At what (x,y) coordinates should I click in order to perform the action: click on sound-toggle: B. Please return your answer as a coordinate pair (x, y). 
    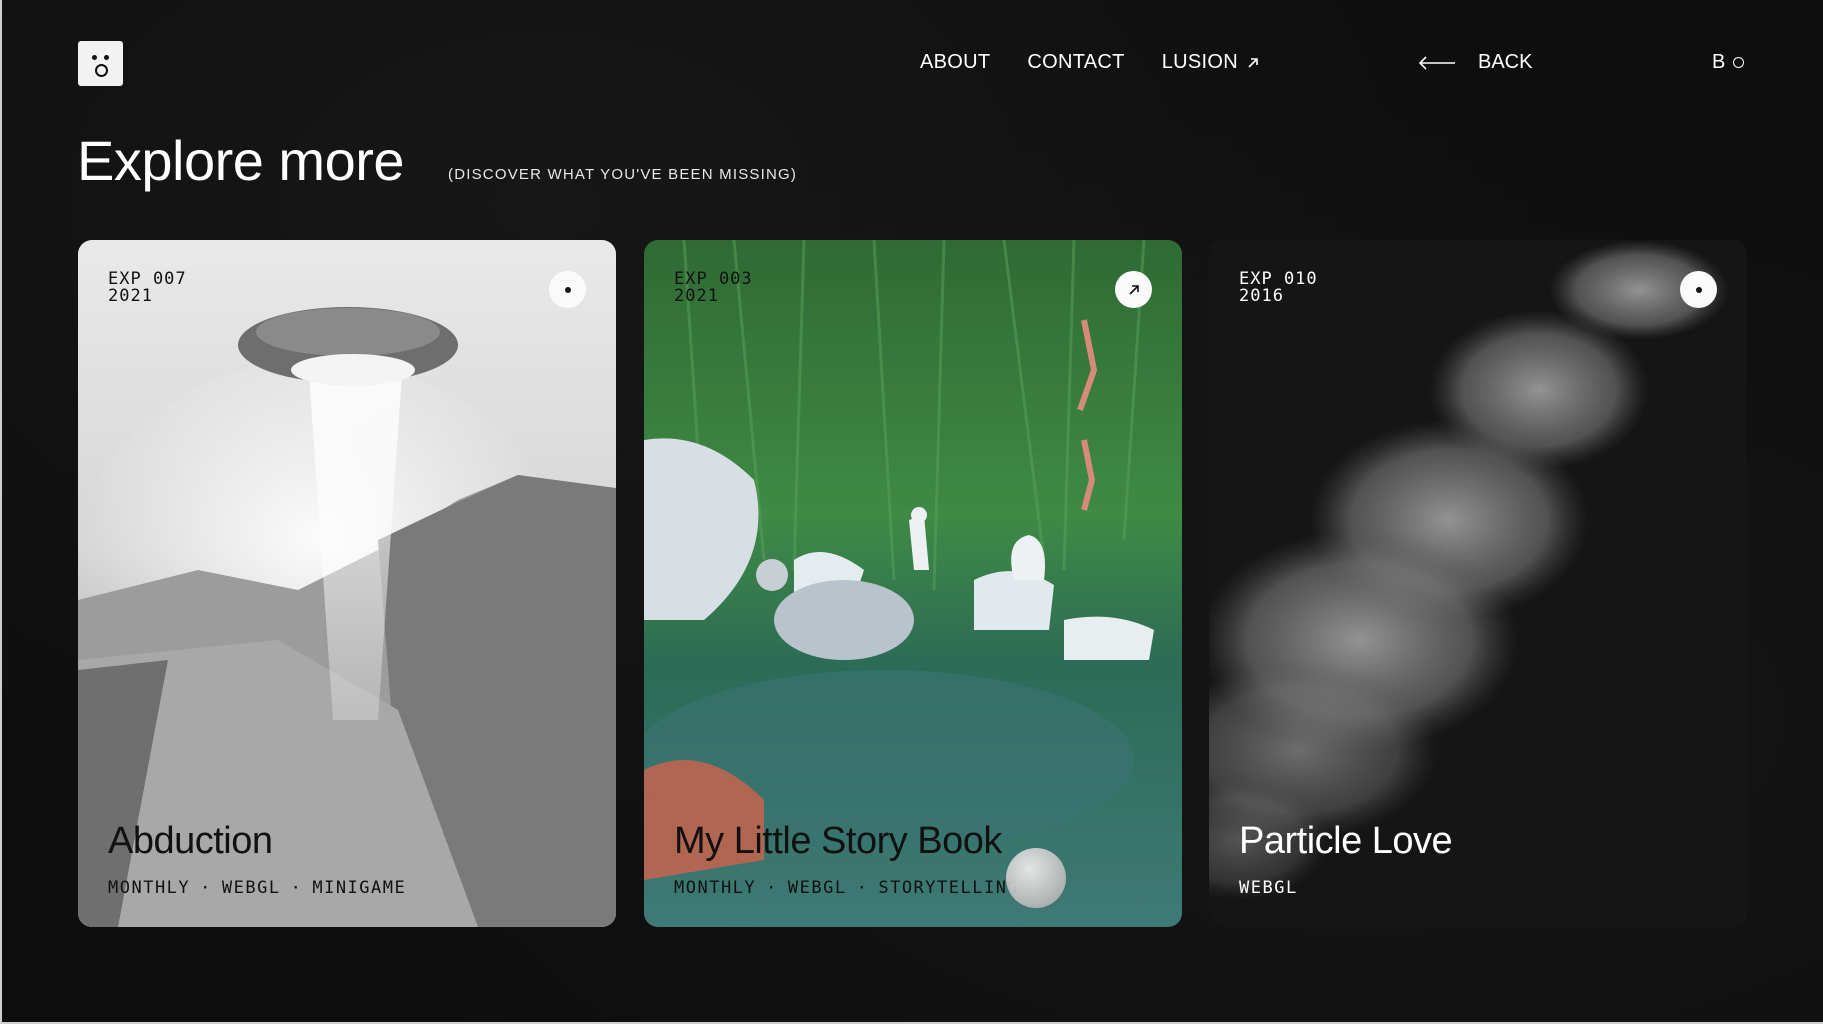
    Looking at the image, I should click on (1728, 62).